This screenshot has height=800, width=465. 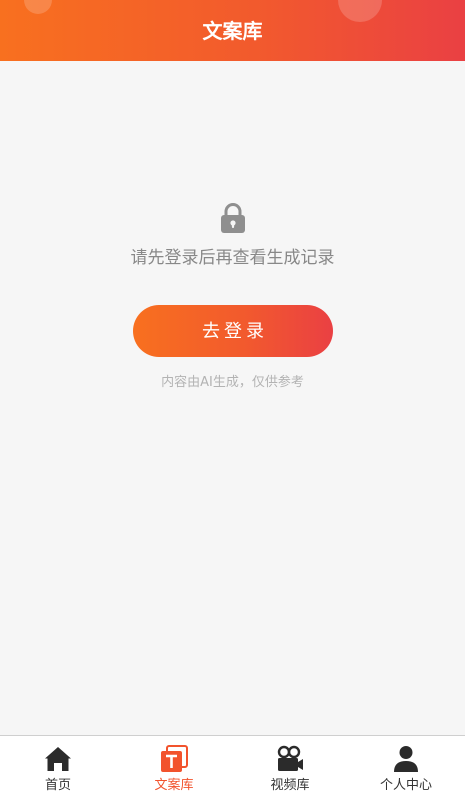 What do you see at coordinates (233, 331) in the screenshot?
I see `go-login-button: 去登录` at bounding box center [233, 331].